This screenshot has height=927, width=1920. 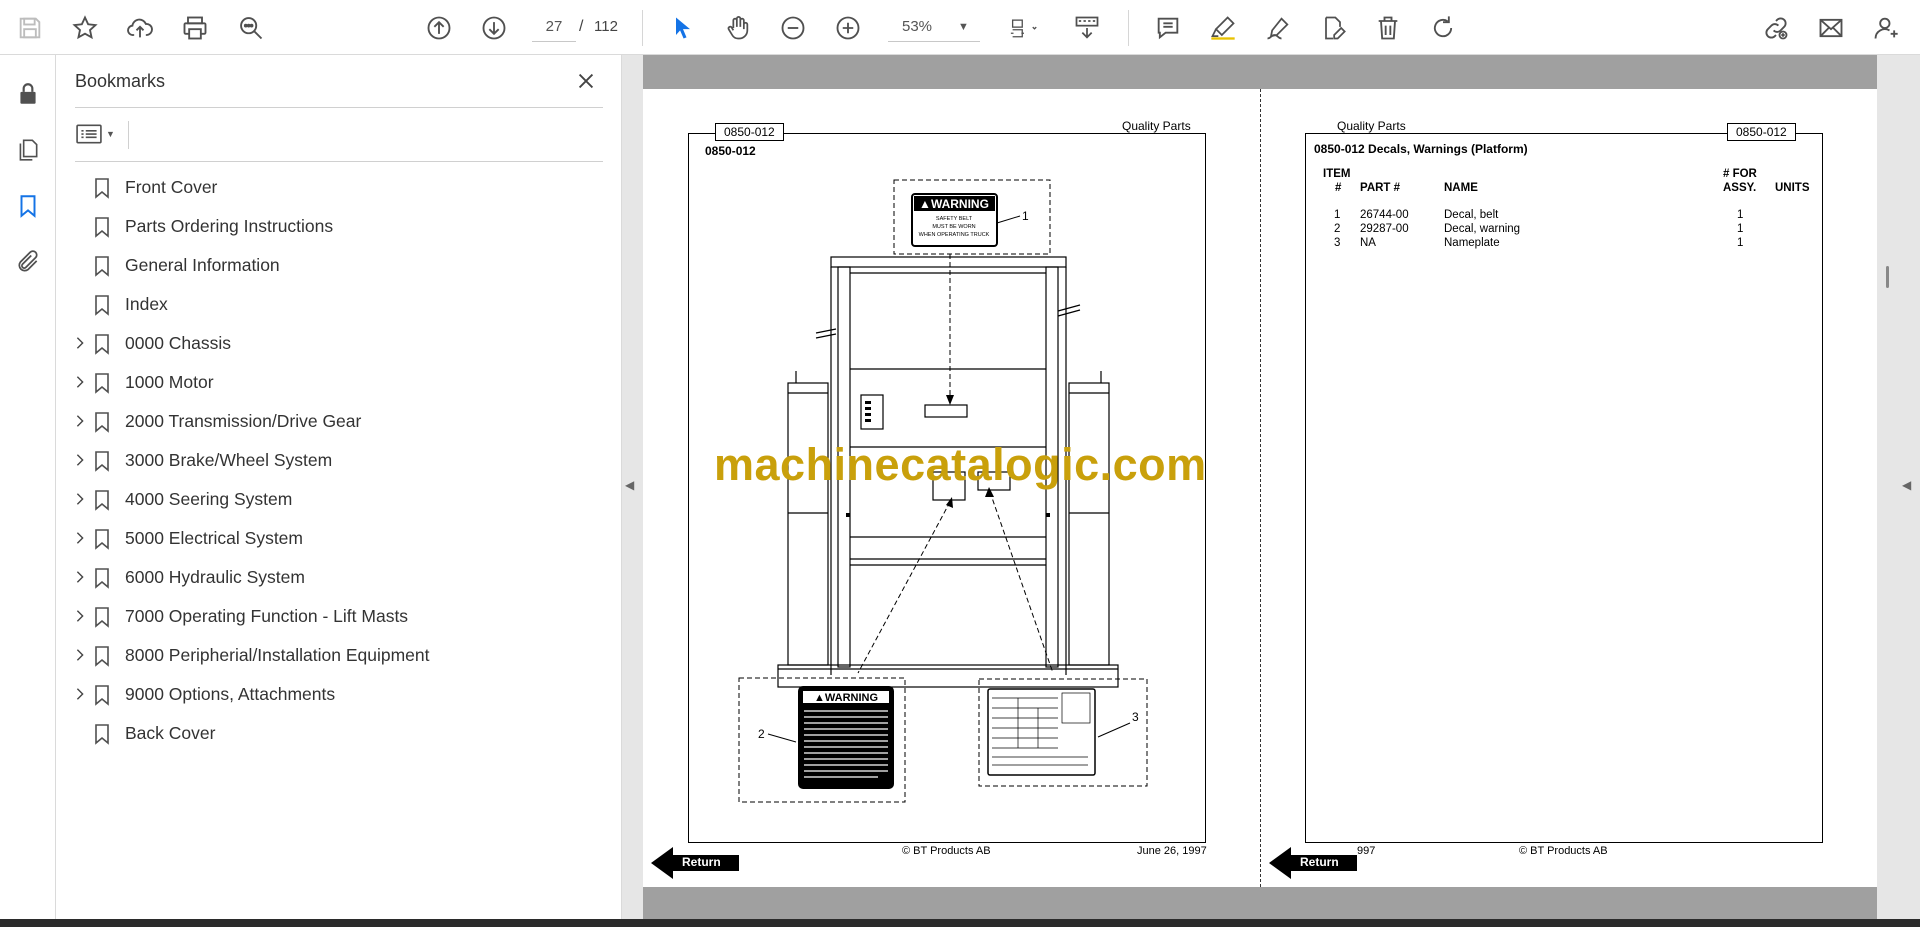 What do you see at coordinates (214, 538) in the screenshot?
I see `bookmark-label: 5000 Electrical System` at bounding box center [214, 538].